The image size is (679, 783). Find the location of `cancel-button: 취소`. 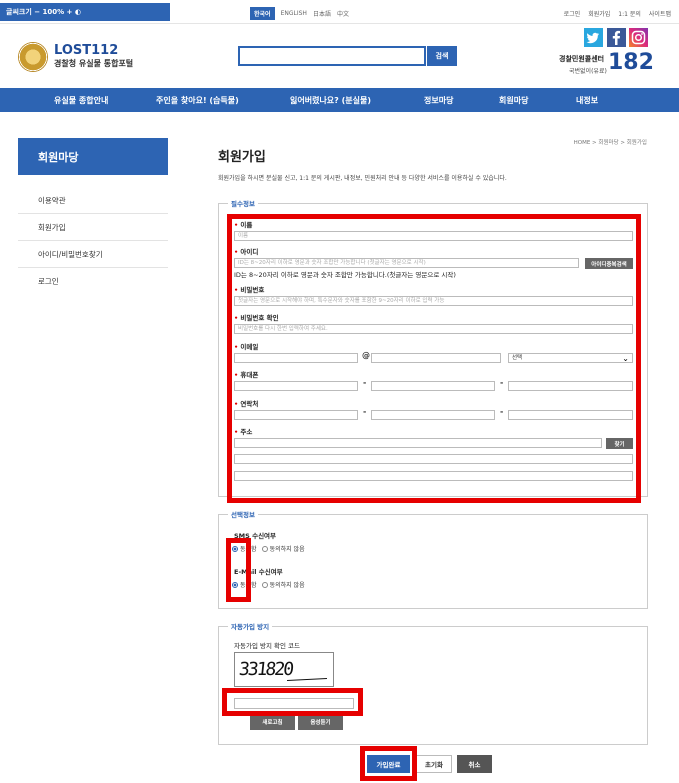

cancel-button: 취소 is located at coordinates (474, 764).